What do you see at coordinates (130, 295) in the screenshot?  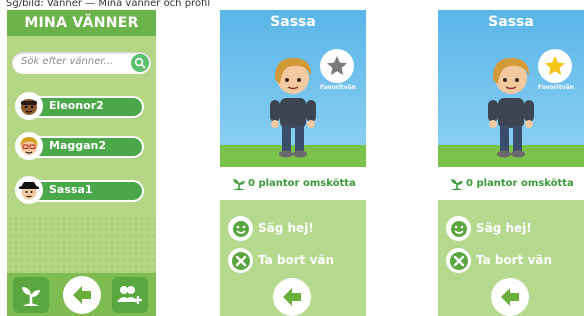 I see `add-friend-icon` at bounding box center [130, 295].